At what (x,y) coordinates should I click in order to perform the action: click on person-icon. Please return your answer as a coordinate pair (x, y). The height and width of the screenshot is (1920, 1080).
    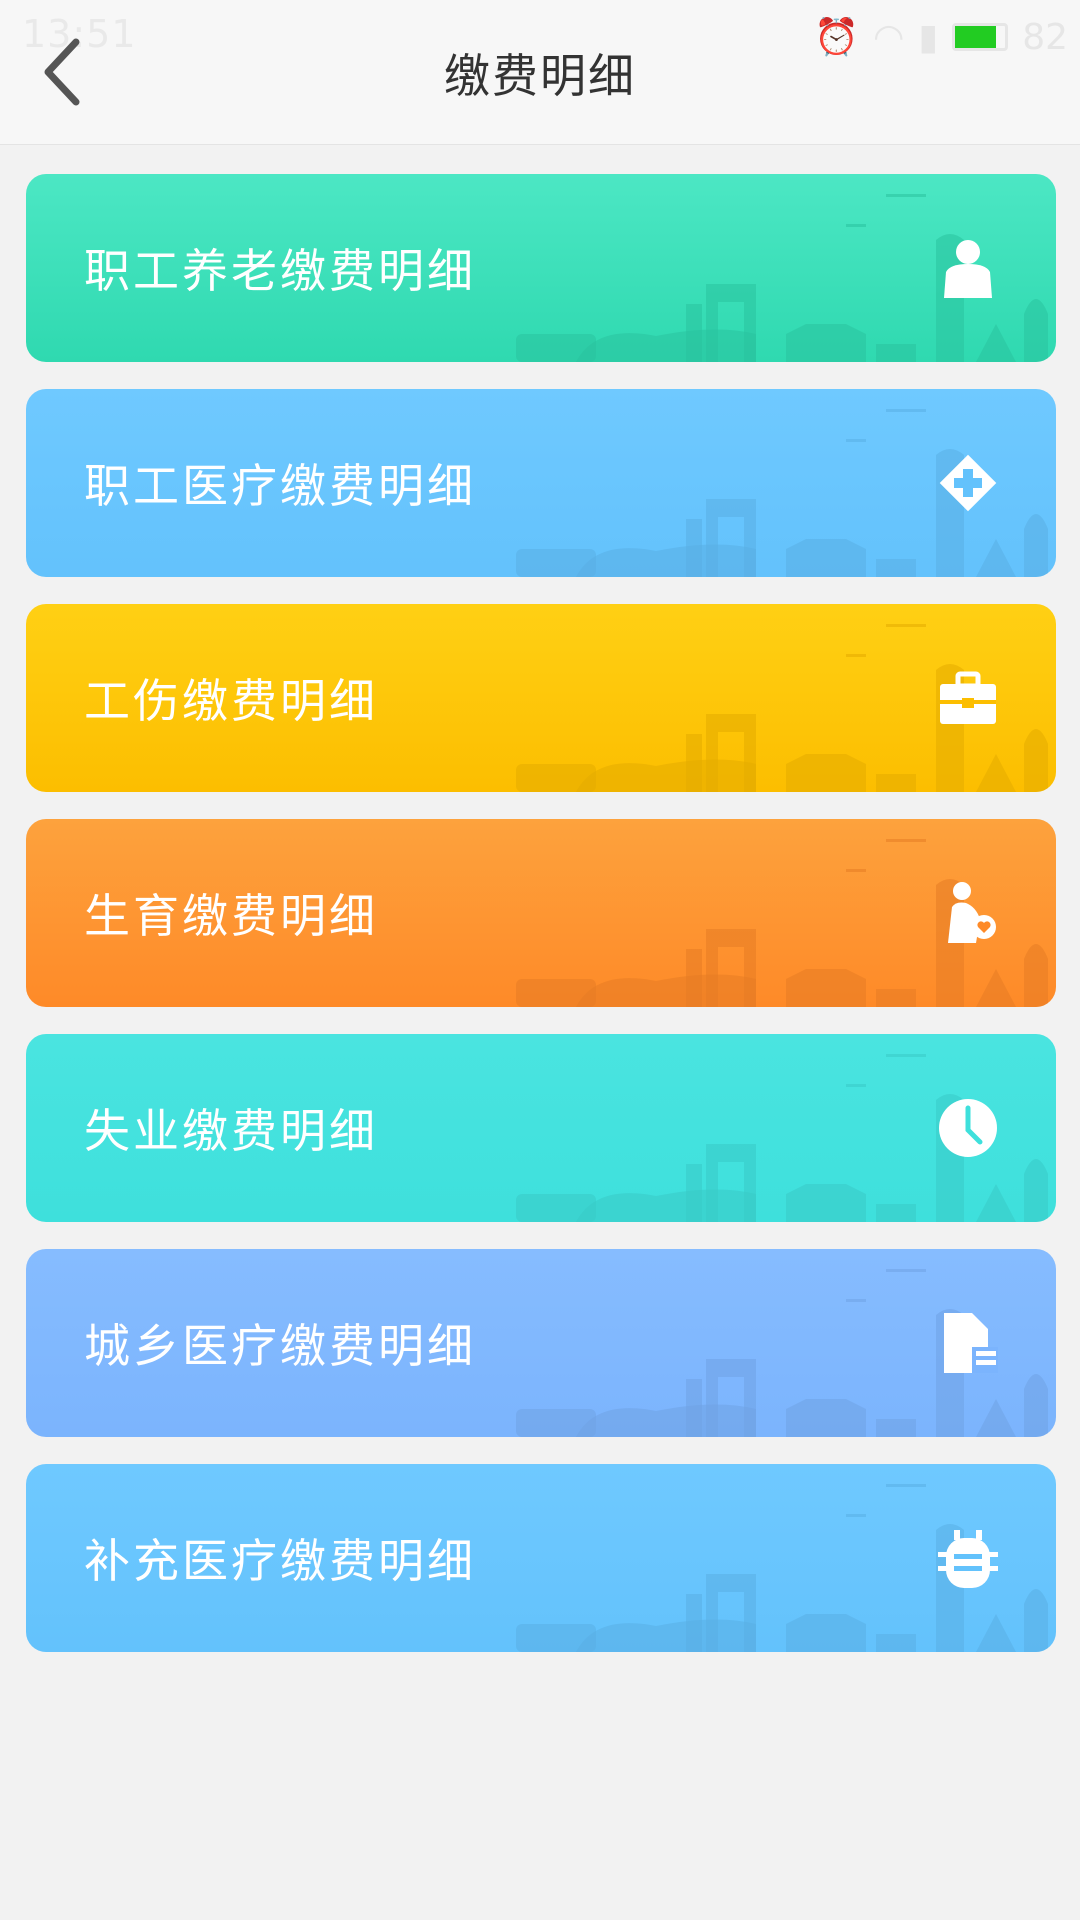
    Looking at the image, I should click on (968, 269).